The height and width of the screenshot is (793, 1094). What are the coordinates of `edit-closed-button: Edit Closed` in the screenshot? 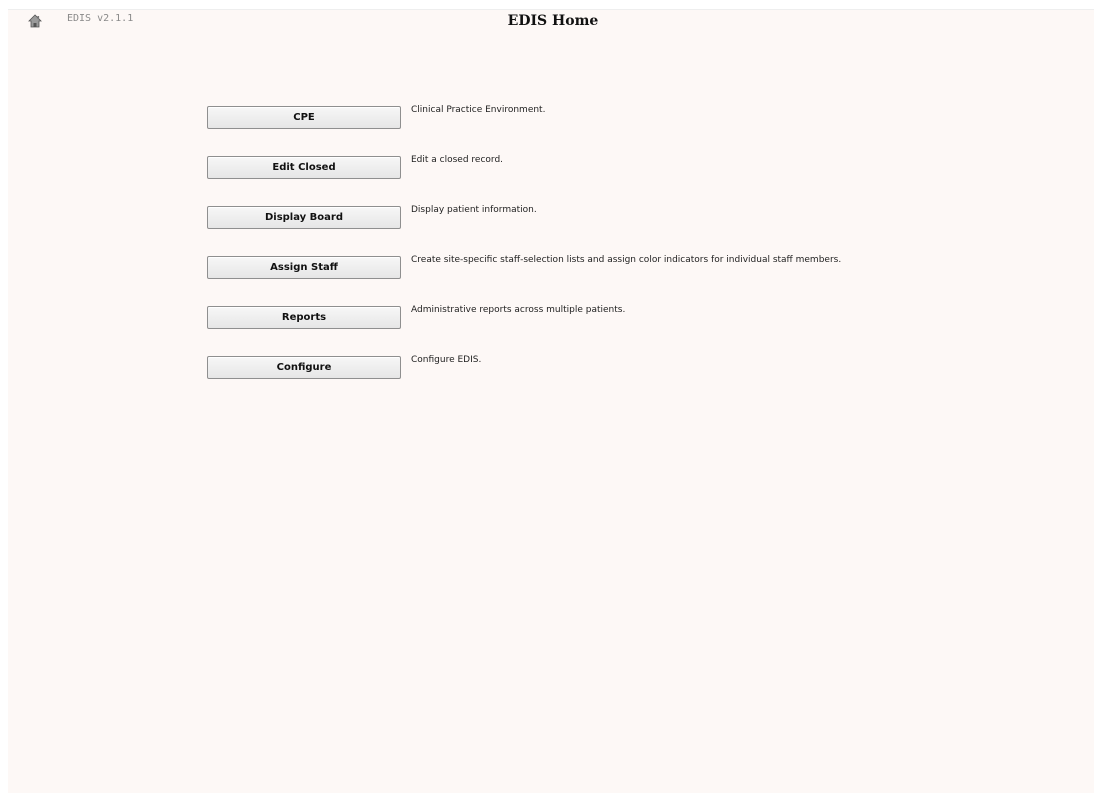 It's located at (304, 167).